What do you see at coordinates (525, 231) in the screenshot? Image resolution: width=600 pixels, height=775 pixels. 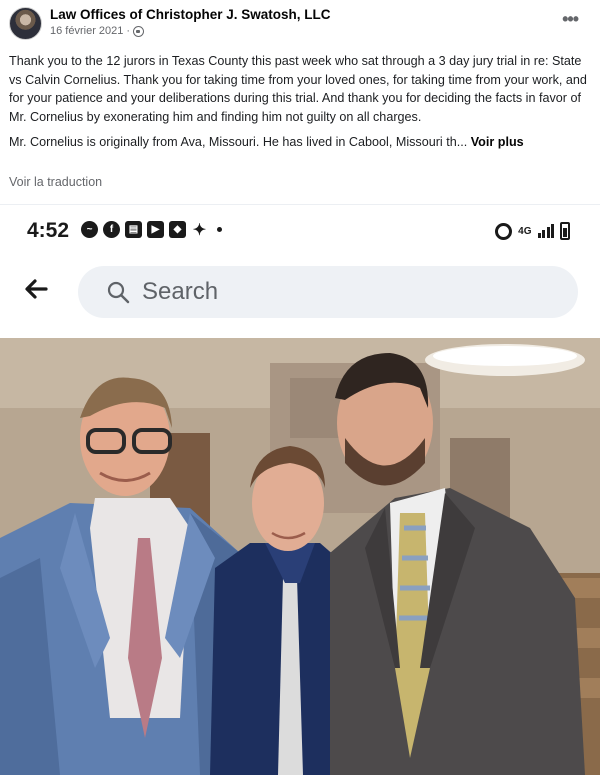 I see `network-type: 4G` at bounding box center [525, 231].